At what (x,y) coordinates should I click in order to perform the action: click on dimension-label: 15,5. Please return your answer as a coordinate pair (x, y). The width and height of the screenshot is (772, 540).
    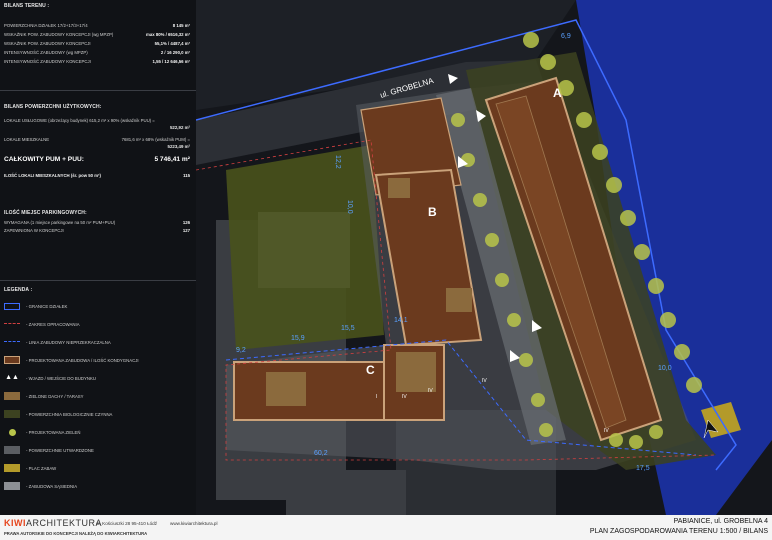
    Looking at the image, I should click on (348, 328).